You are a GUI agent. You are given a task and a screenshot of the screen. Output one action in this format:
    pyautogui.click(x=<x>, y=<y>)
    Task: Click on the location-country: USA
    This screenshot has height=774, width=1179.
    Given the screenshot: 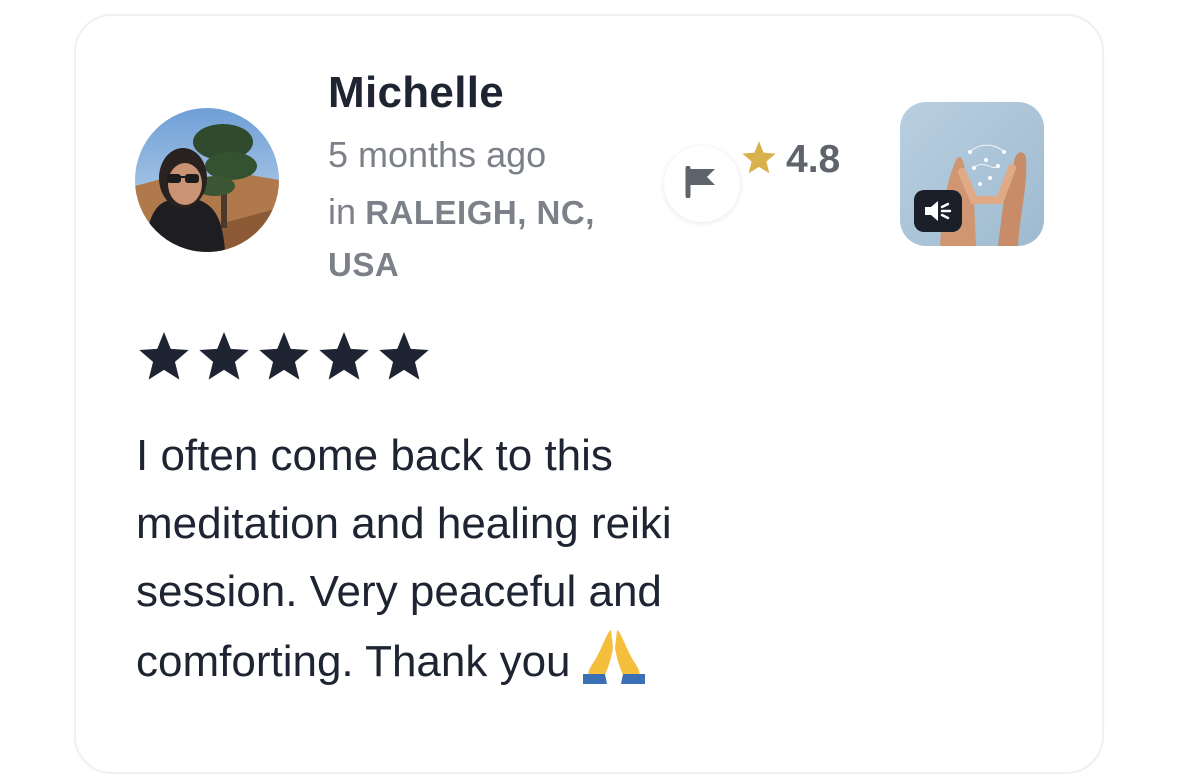 What is the action you would take?
    pyautogui.click(x=364, y=264)
    